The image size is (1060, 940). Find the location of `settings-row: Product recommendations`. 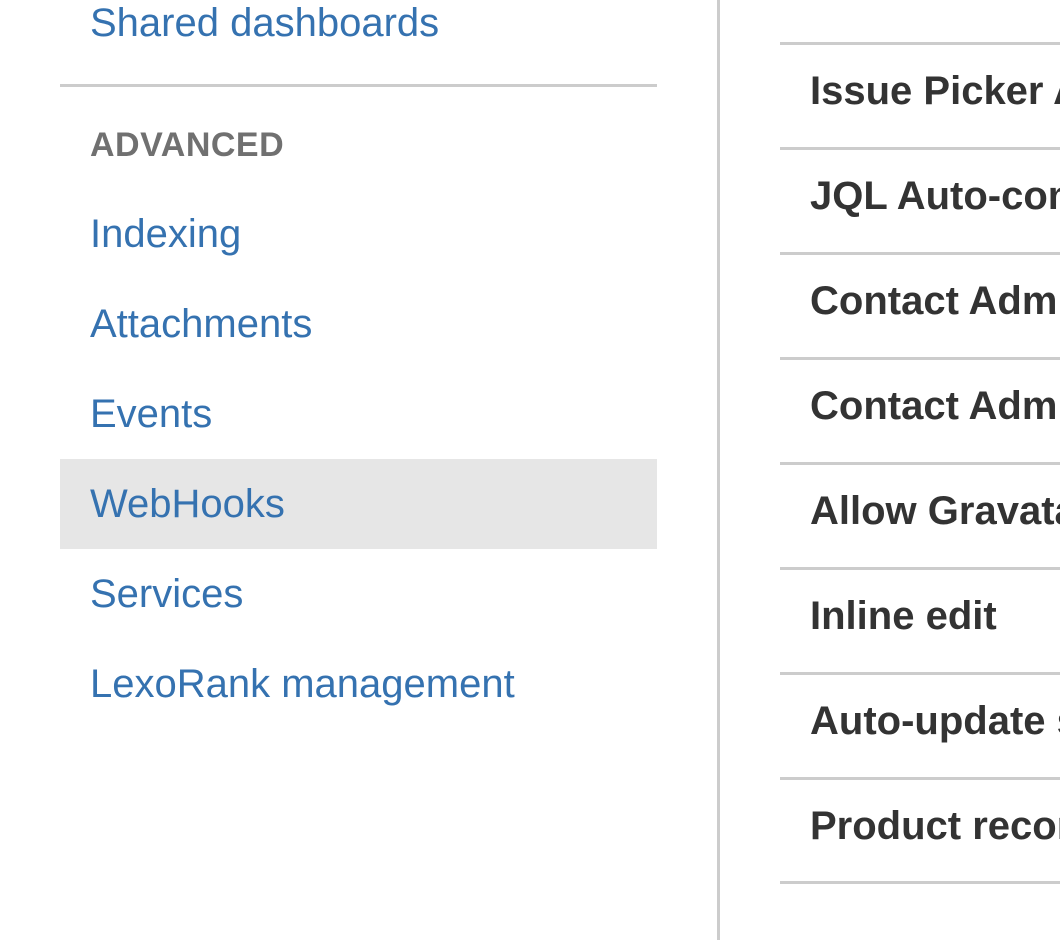

settings-row: Product recommendations is located at coordinates (920, 829).